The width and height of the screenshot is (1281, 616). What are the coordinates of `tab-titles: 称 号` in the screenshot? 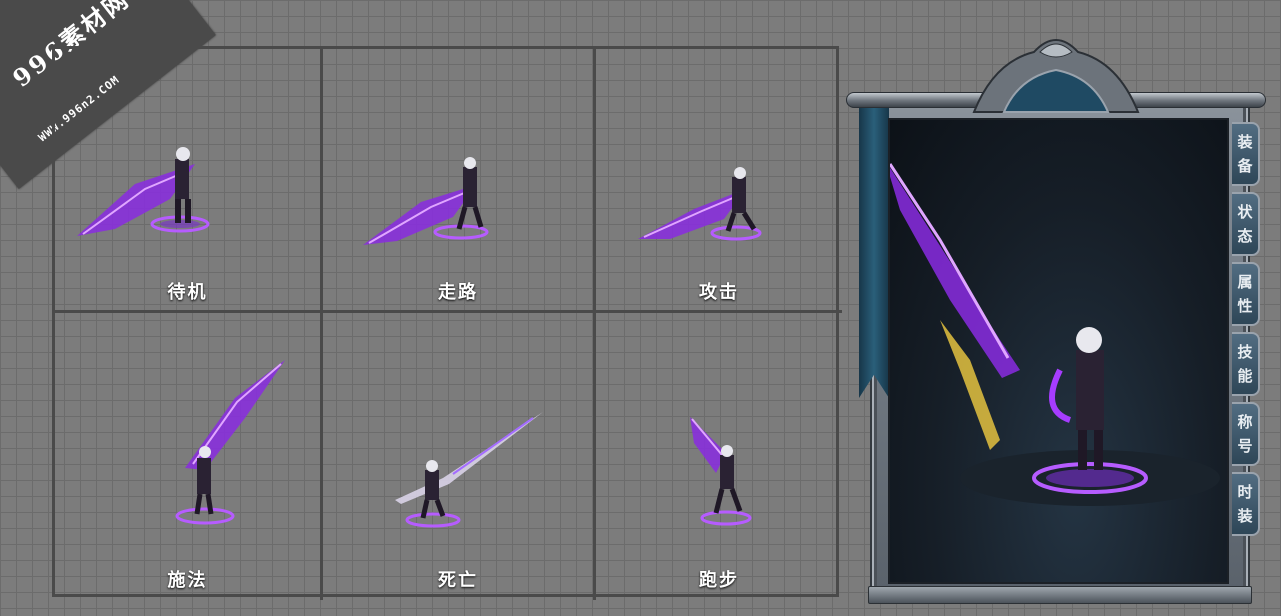 It's located at (1246, 434).